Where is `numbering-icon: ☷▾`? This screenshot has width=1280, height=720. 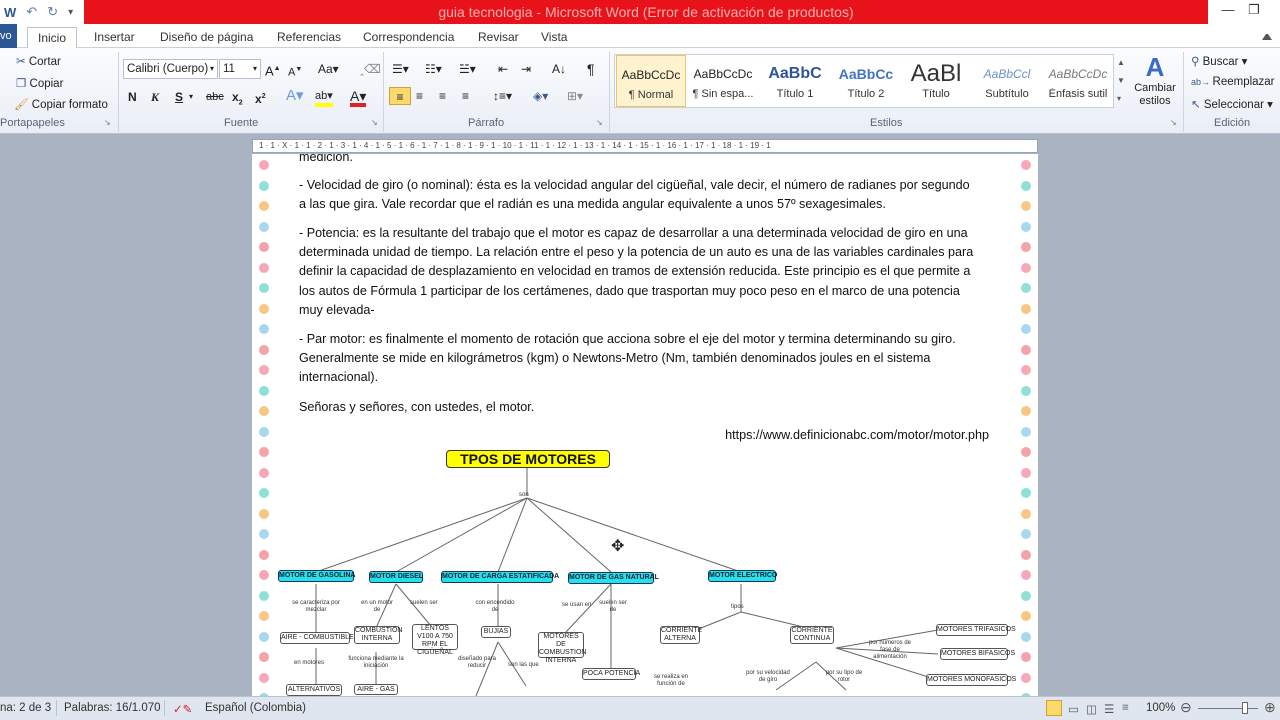
numbering-icon: ☷▾ is located at coordinates (433, 69).